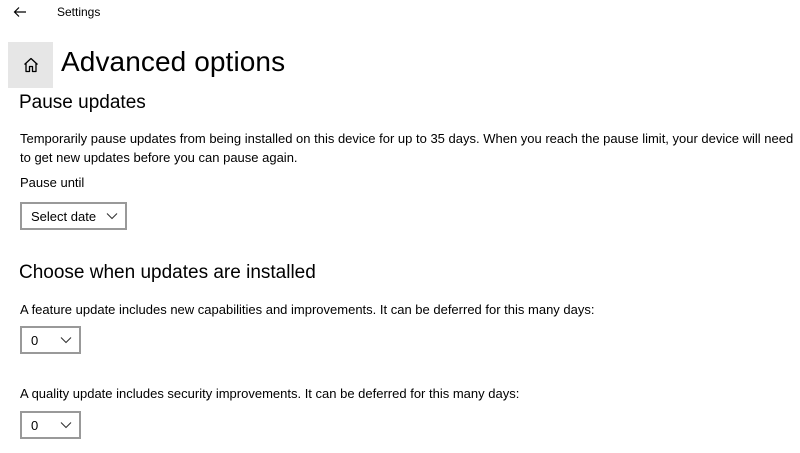  Describe the element at coordinates (82, 102) in the screenshot. I see `pause-updates-heading: Pause updates` at that location.